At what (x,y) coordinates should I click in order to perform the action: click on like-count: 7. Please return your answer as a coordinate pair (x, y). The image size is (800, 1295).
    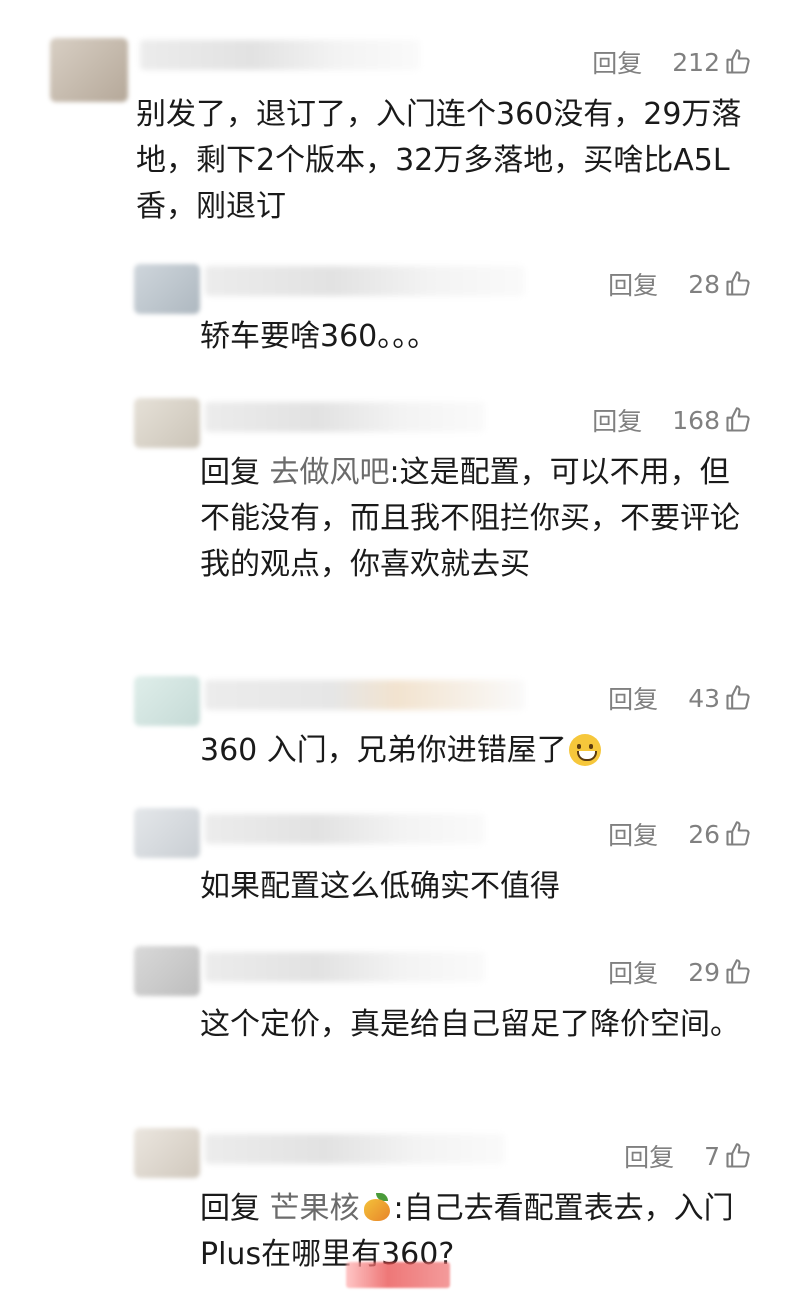
    Looking at the image, I should click on (712, 1156).